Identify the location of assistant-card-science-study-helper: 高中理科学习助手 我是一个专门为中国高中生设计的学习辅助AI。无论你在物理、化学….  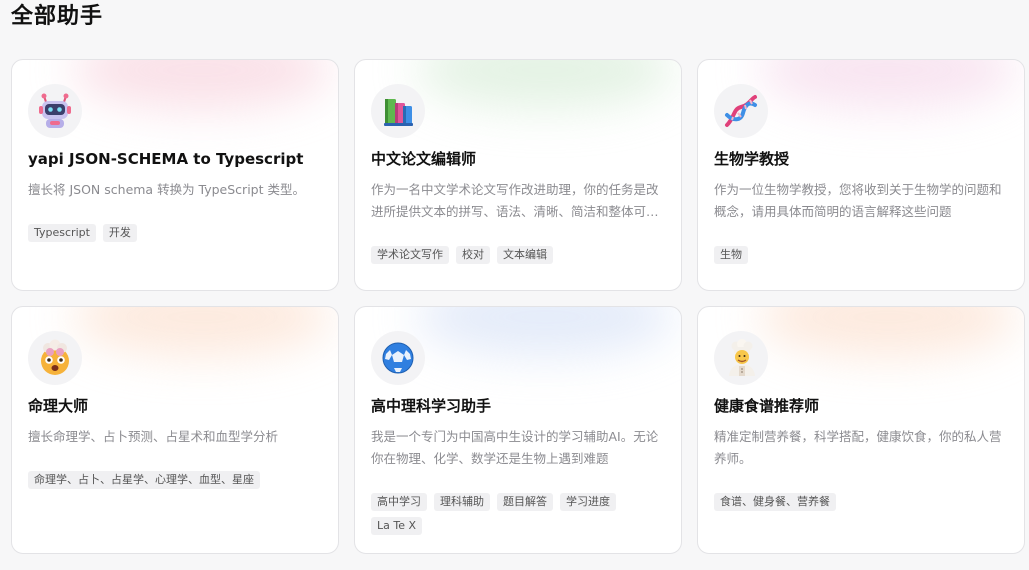
(518, 430).